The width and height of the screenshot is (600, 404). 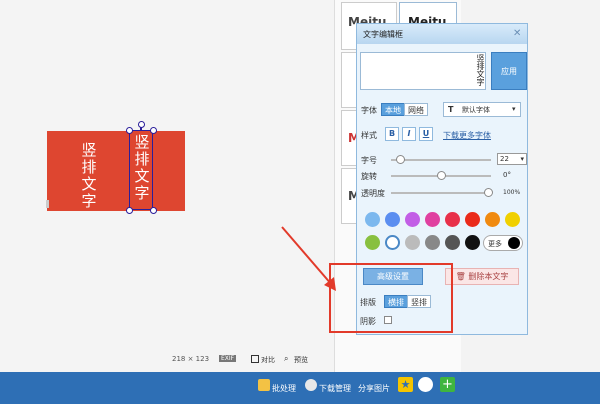 I want to click on vertical-text-left: 竖排文字, so click(x=89, y=175).